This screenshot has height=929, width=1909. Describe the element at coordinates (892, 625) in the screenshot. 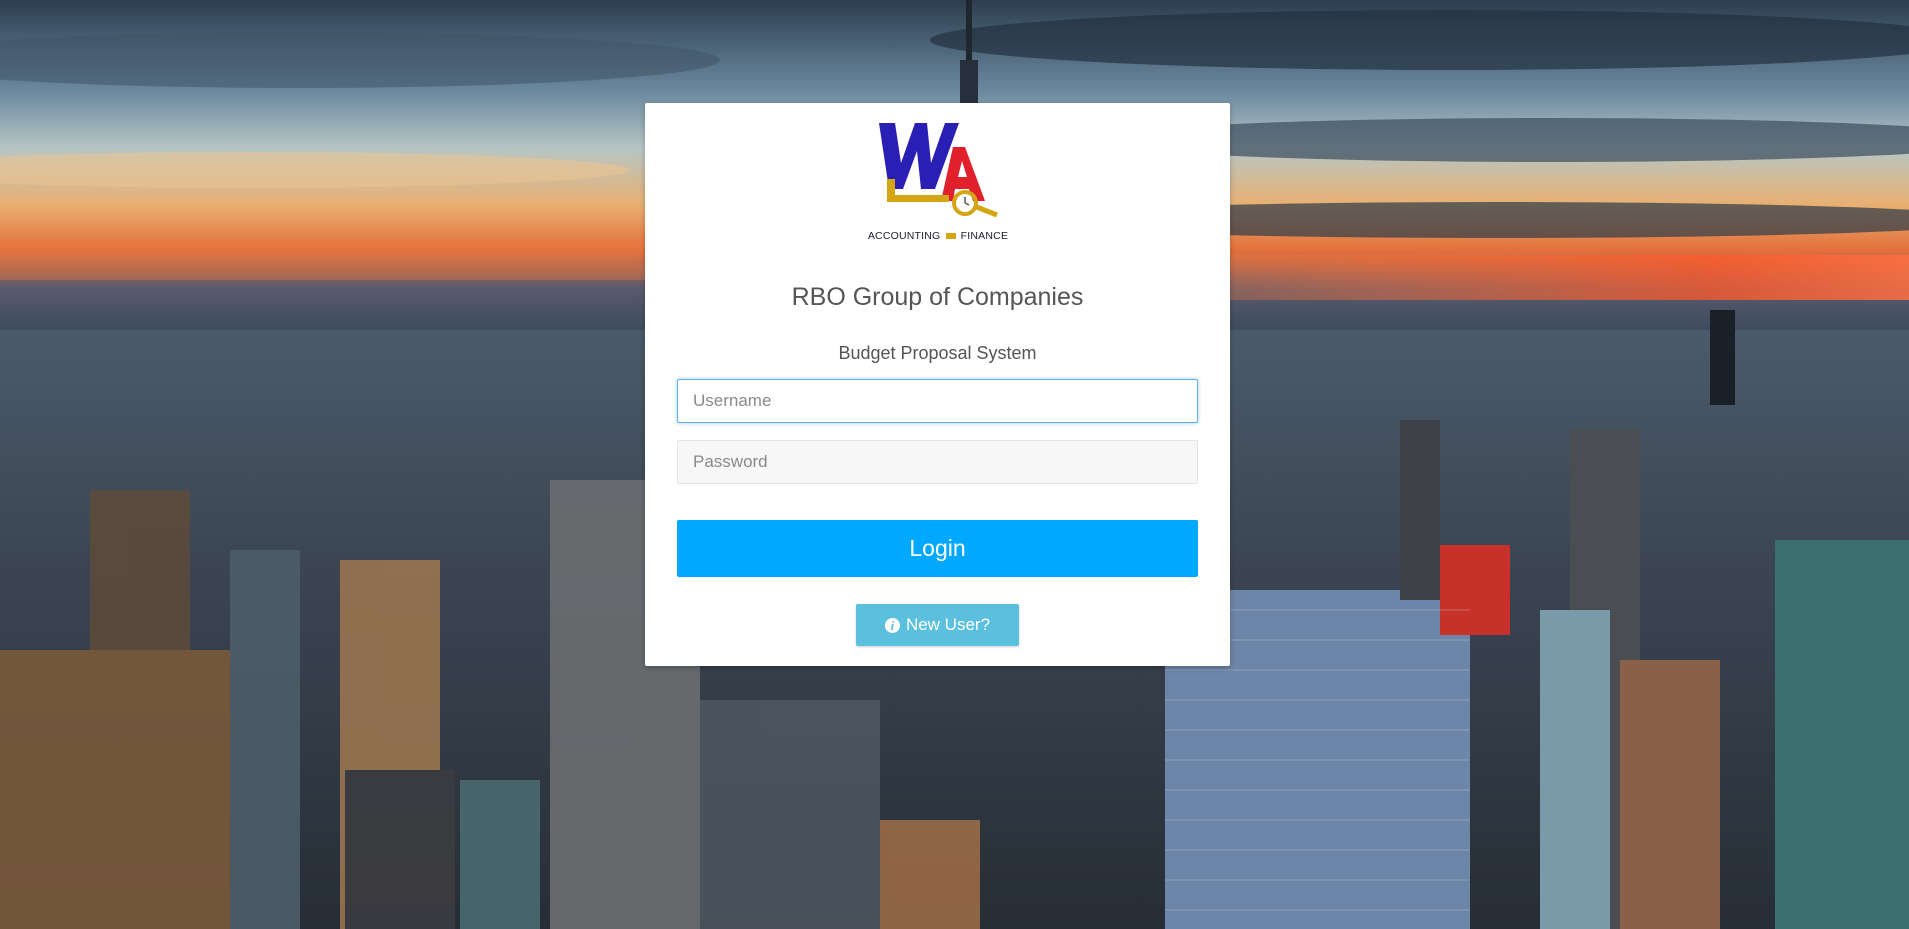

I see `info-circle-icon: i` at that location.